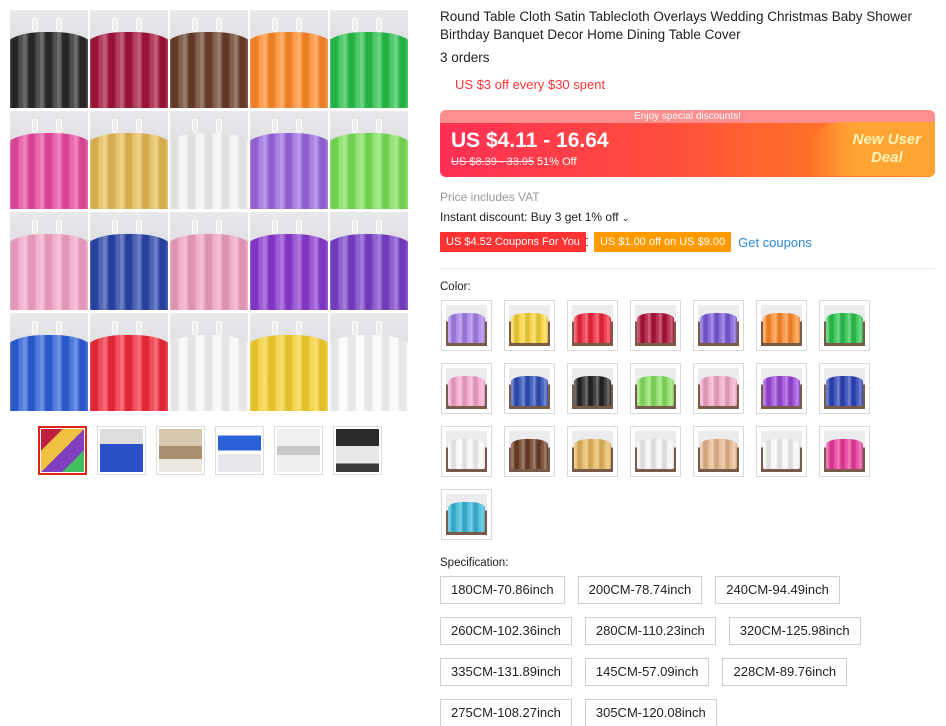  Describe the element at coordinates (62, 450) in the screenshot. I see `thumbnail-color-grid` at that location.